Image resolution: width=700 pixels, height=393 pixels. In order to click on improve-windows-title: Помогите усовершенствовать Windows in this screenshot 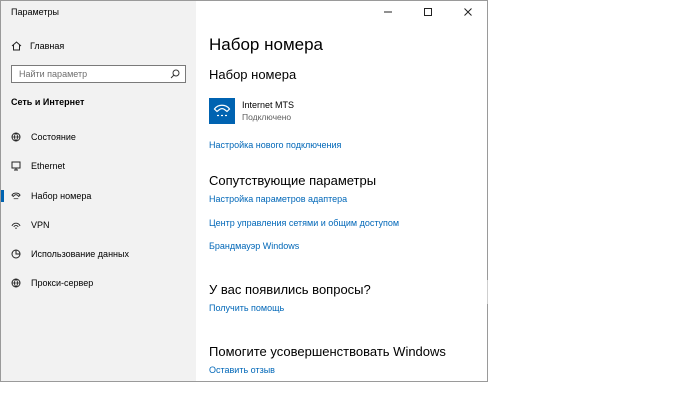, I will do `click(327, 351)`.